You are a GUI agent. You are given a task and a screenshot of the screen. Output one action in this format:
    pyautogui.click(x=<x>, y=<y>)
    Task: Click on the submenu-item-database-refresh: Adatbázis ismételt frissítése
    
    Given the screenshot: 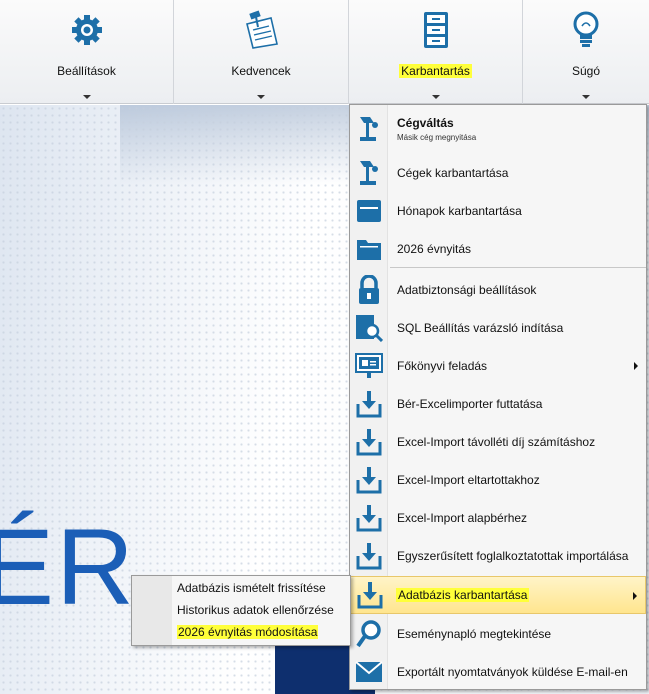 What is the action you would take?
    pyautogui.click(x=251, y=588)
    